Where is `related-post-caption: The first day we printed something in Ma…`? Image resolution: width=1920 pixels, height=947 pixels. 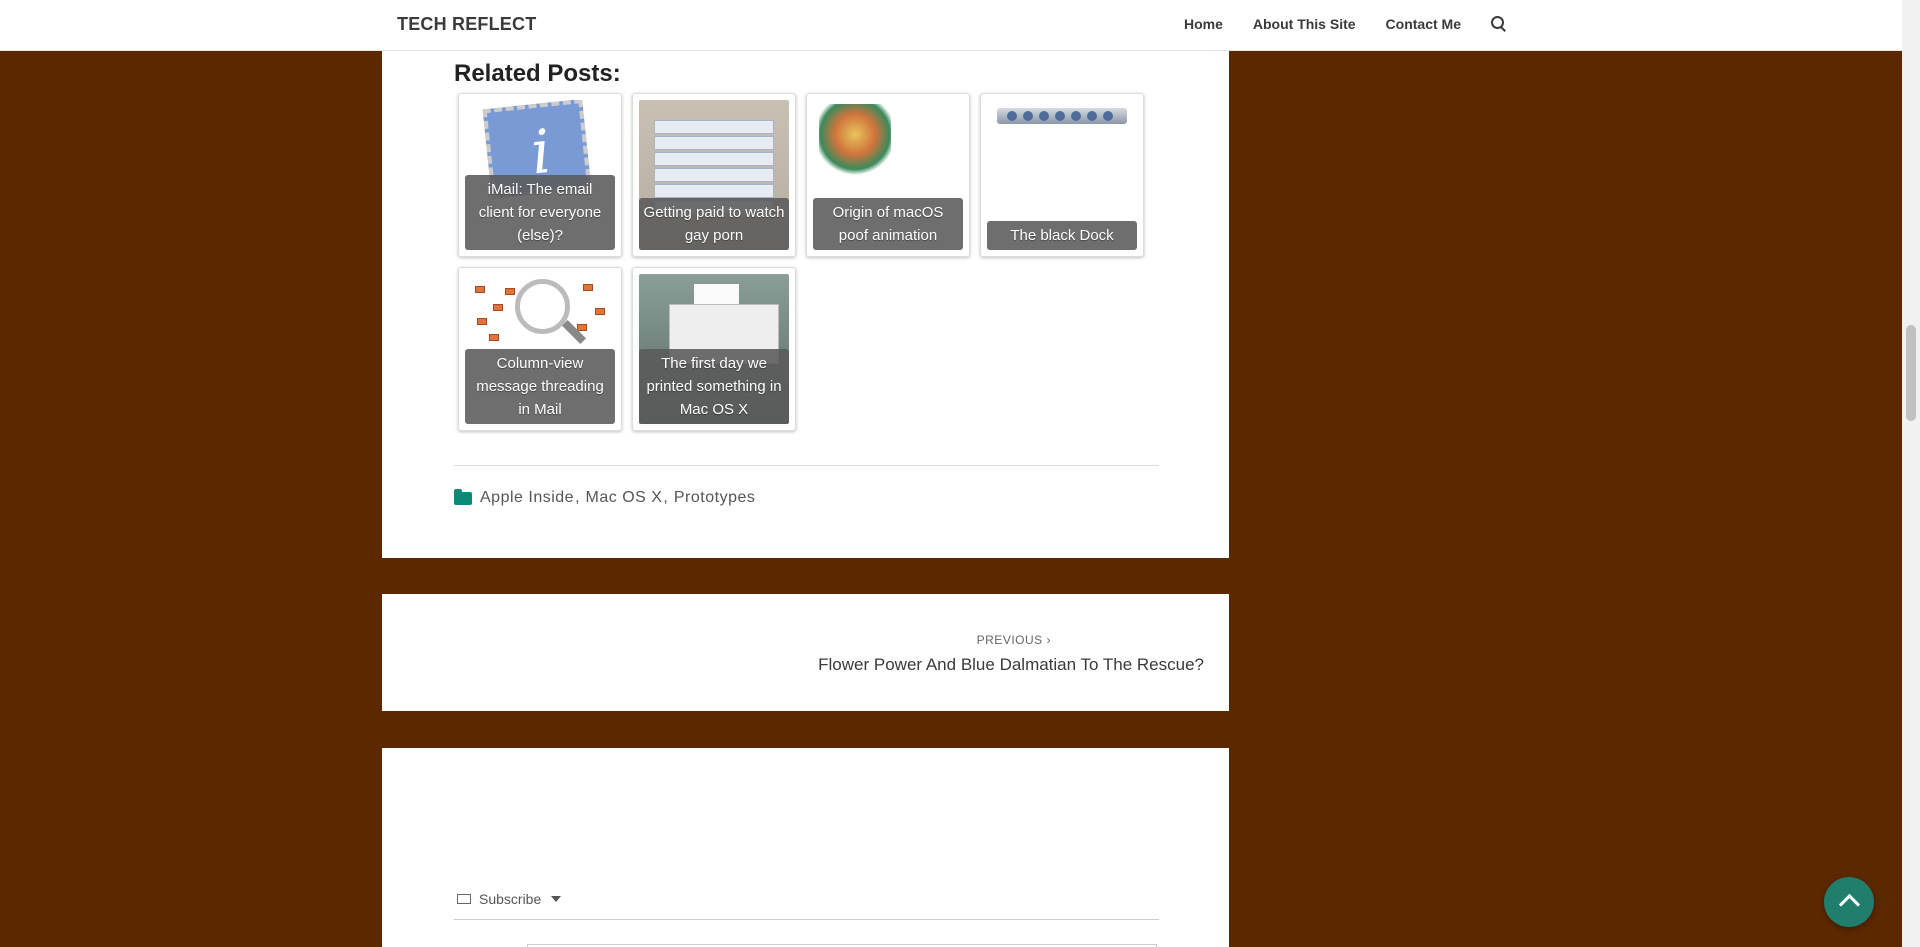 related-post-caption: The first day we printed something in Ma… is located at coordinates (714, 386).